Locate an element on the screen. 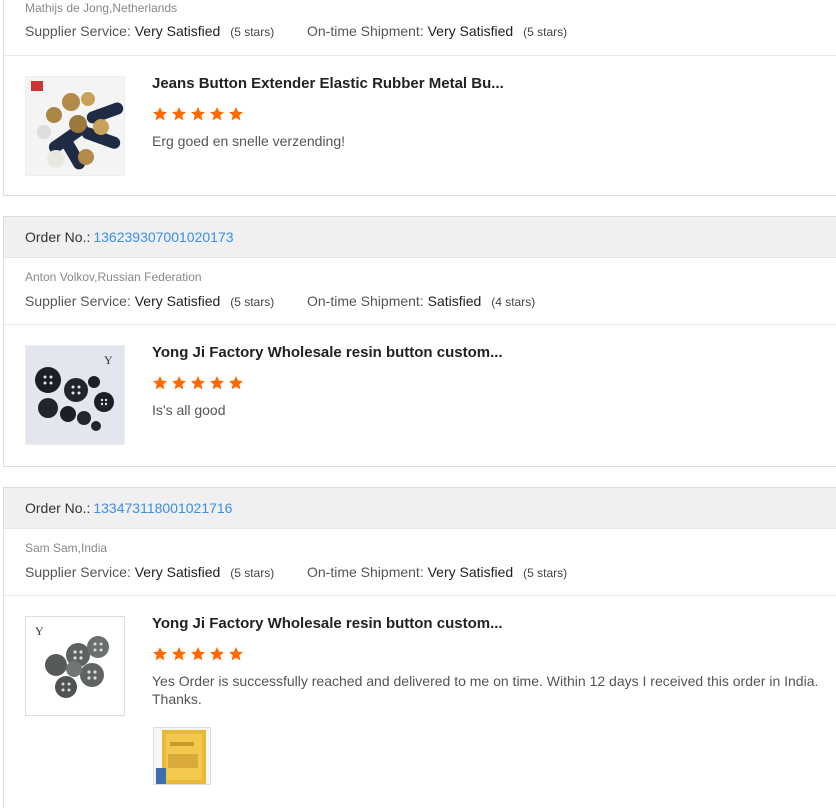  order-number-link: 133473118001021716 is located at coordinates (162, 508).